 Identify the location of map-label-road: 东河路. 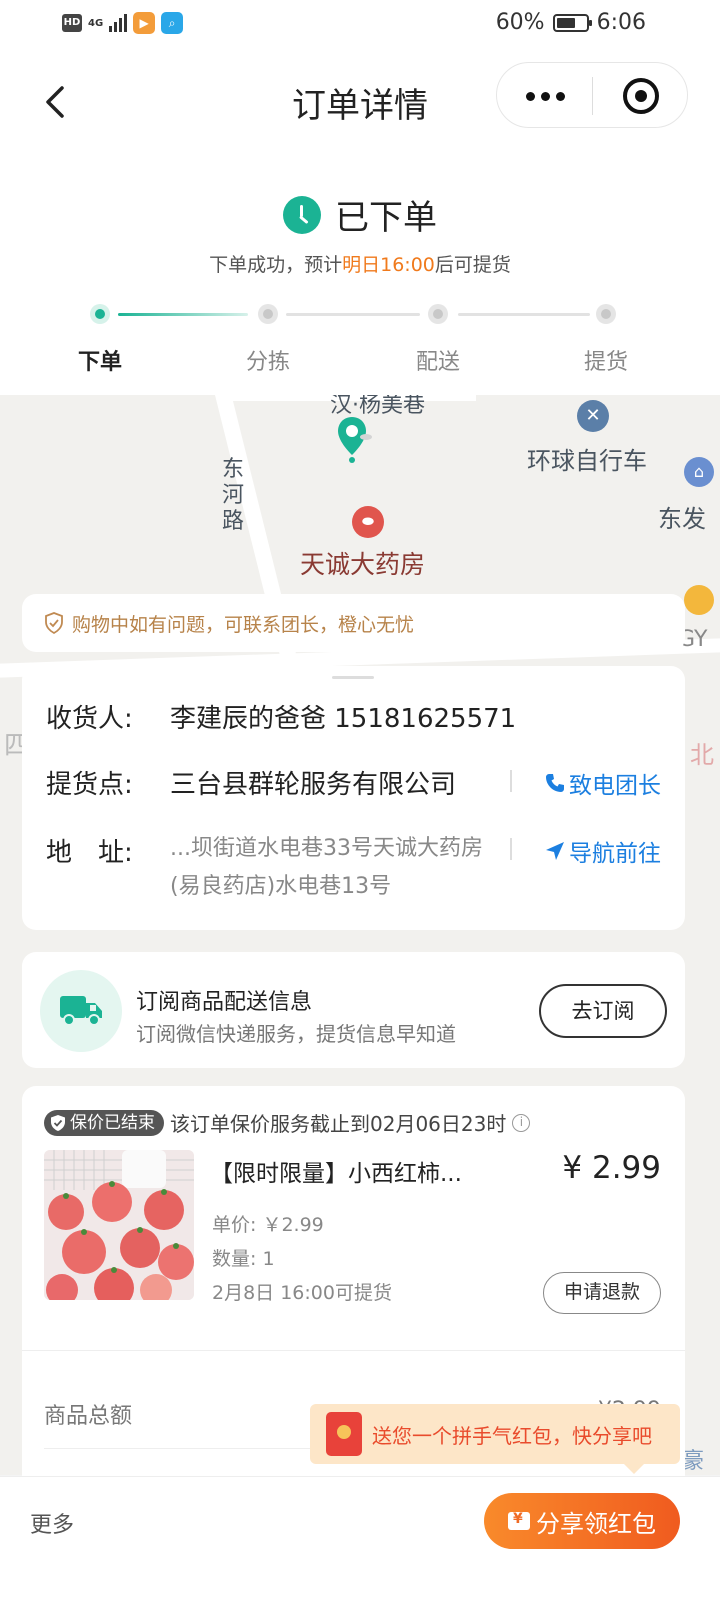
(233, 495).